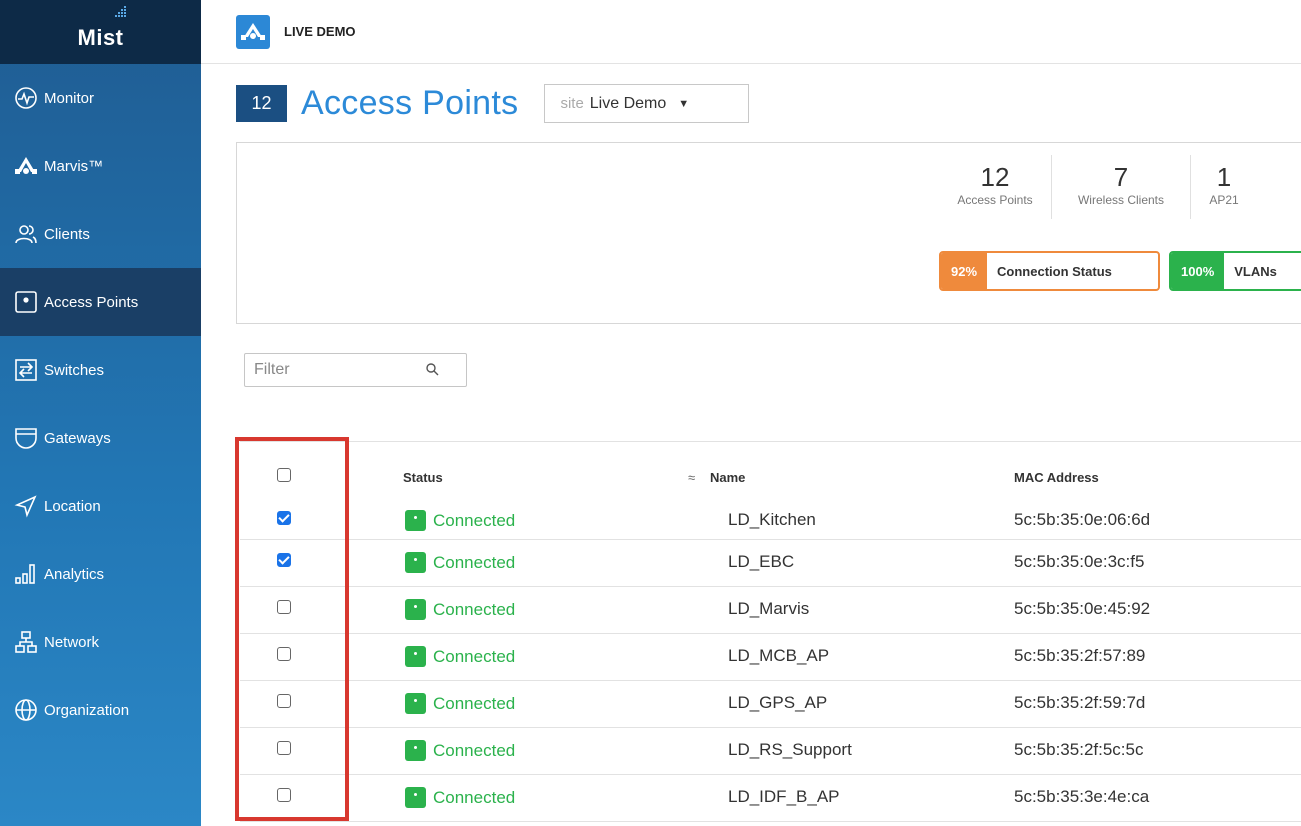  I want to click on mist-logo-text: Mist, so click(100, 37).